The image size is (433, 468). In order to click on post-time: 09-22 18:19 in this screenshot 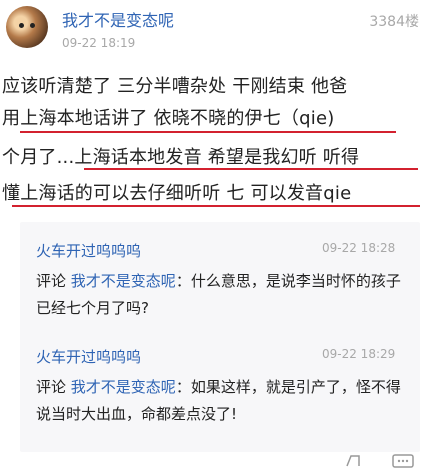, I will do `click(99, 43)`.